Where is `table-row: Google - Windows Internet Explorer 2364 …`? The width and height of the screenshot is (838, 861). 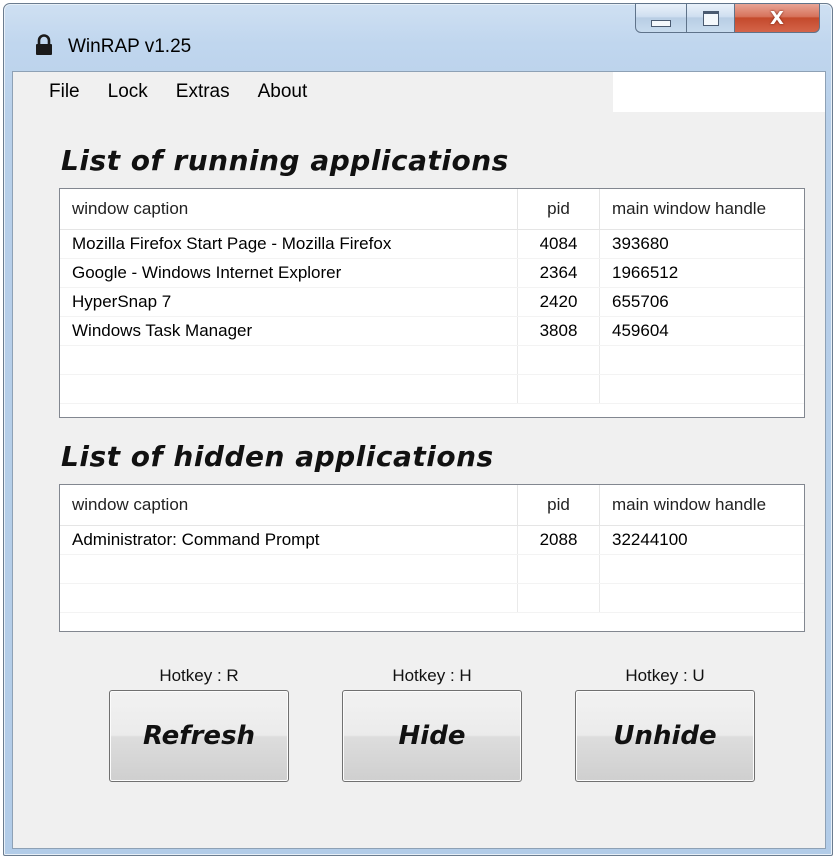
table-row: Google - Windows Internet Explorer 2364 … is located at coordinates (432, 273).